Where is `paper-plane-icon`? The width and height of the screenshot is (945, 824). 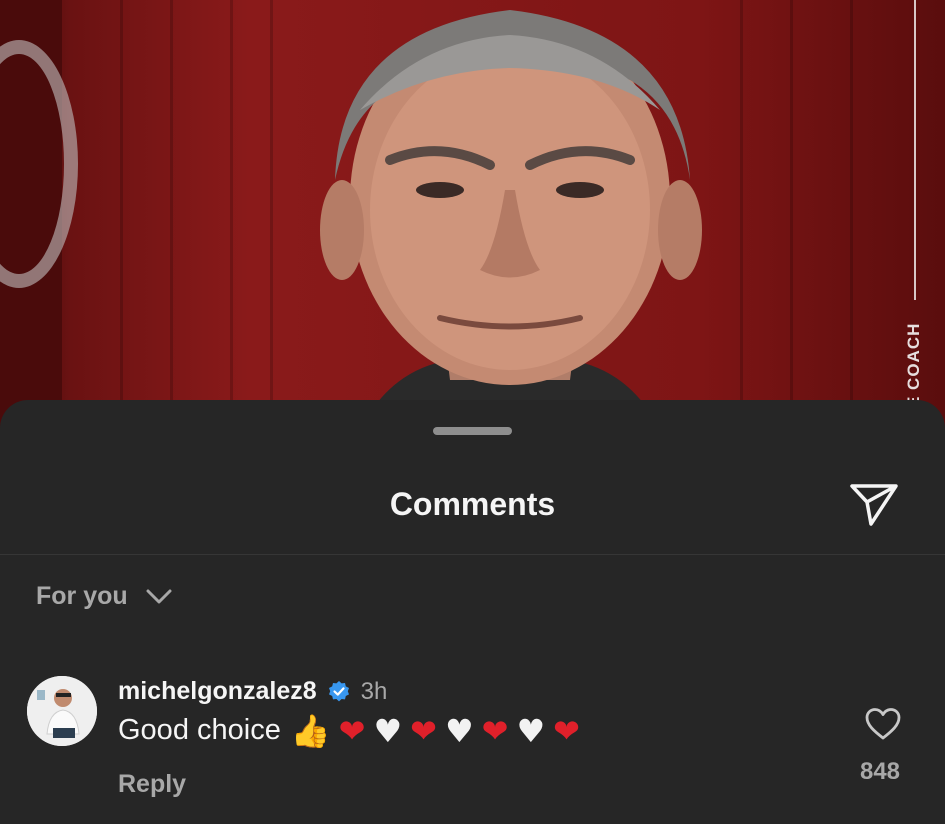
paper-plane-icon is located at coordinates (874, 505).